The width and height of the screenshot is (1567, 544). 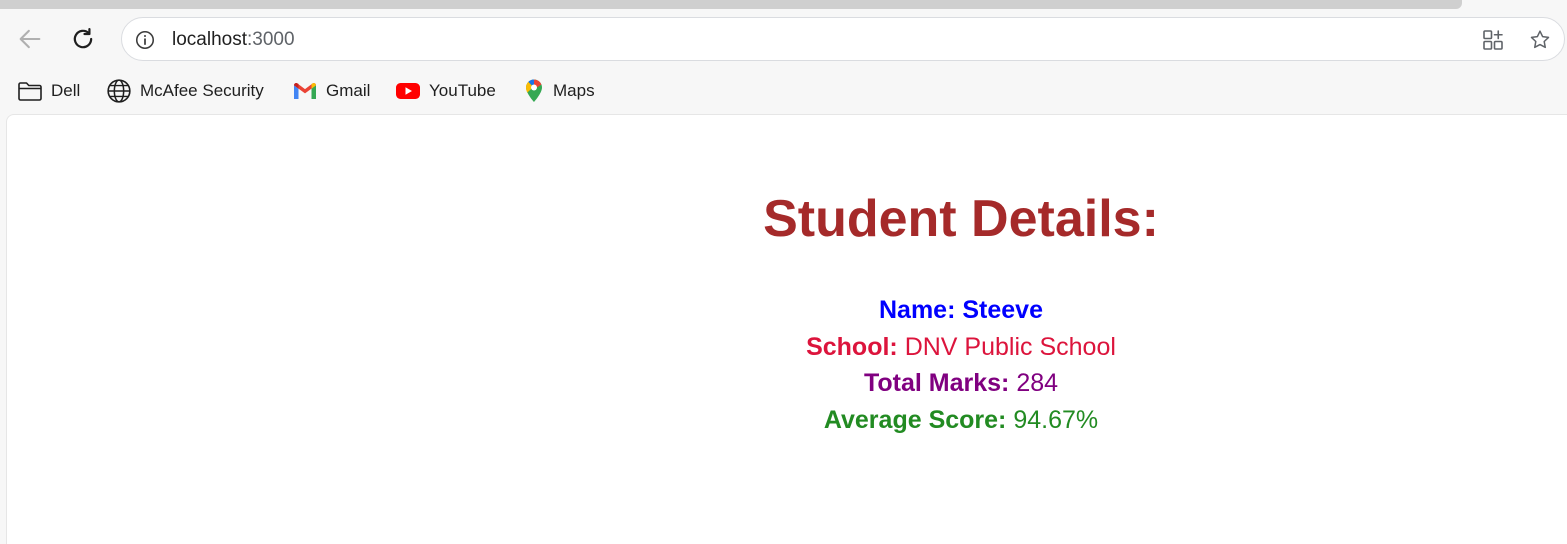 What do you see at coordinates (209, 39) in the screenshot?
I see `url-host: localhost` at bounding box center [209, 39].